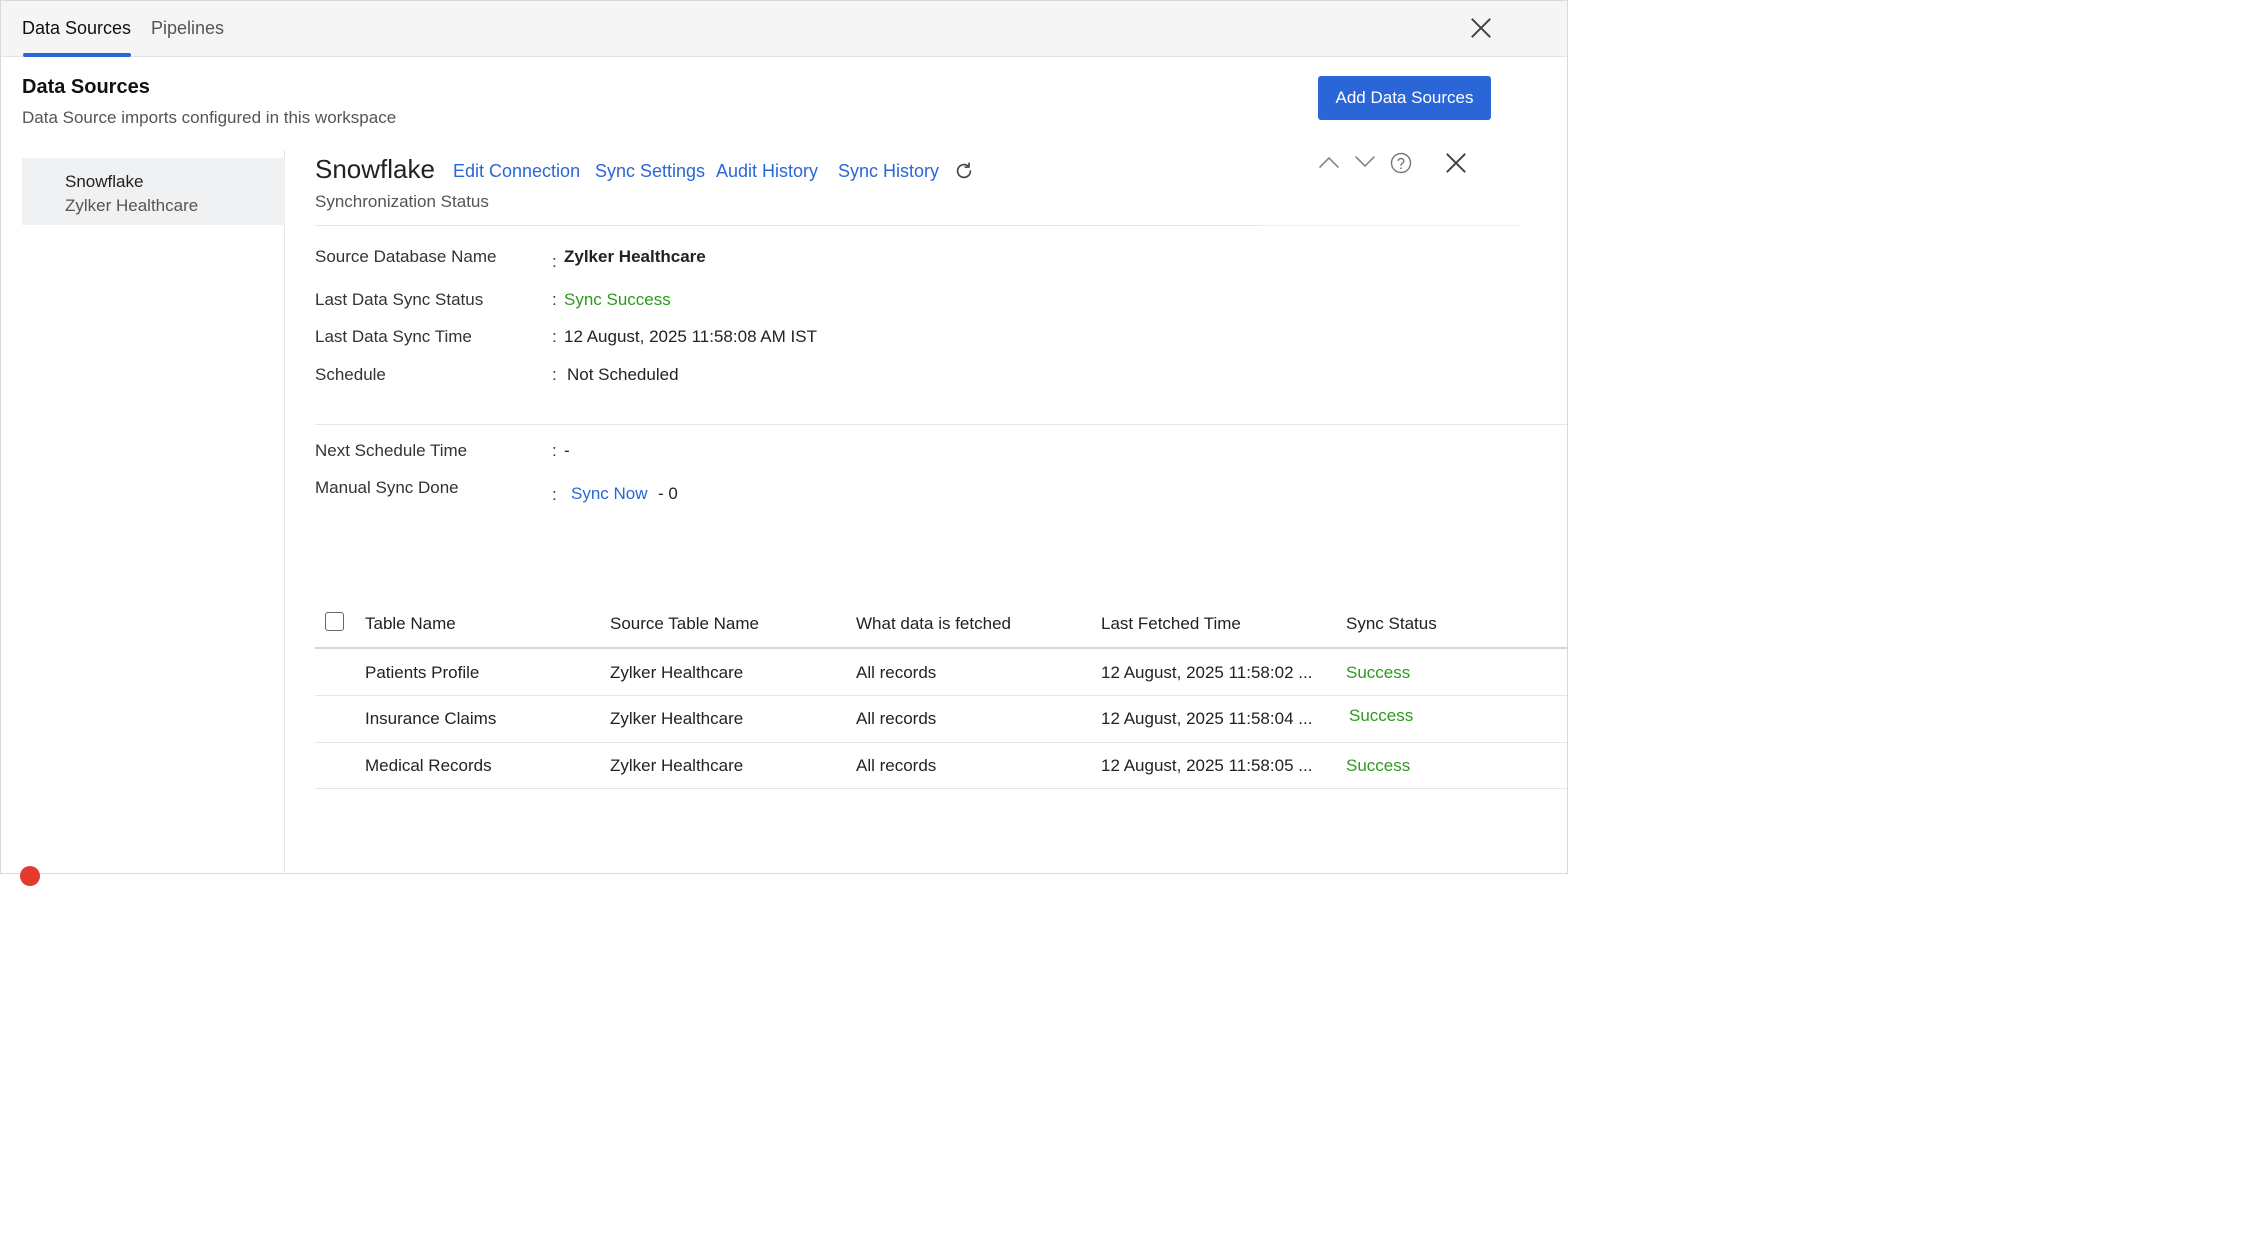 The image size is (2256, 1258). I want to click on cell-table-name: Medical Records, so click(428, 765).